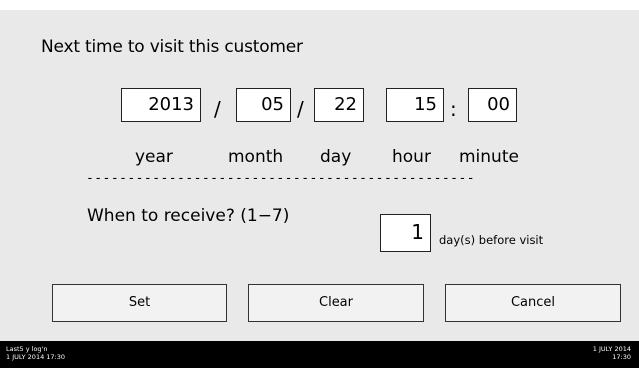  I want to click on month-input: 05, so click(263, 105).